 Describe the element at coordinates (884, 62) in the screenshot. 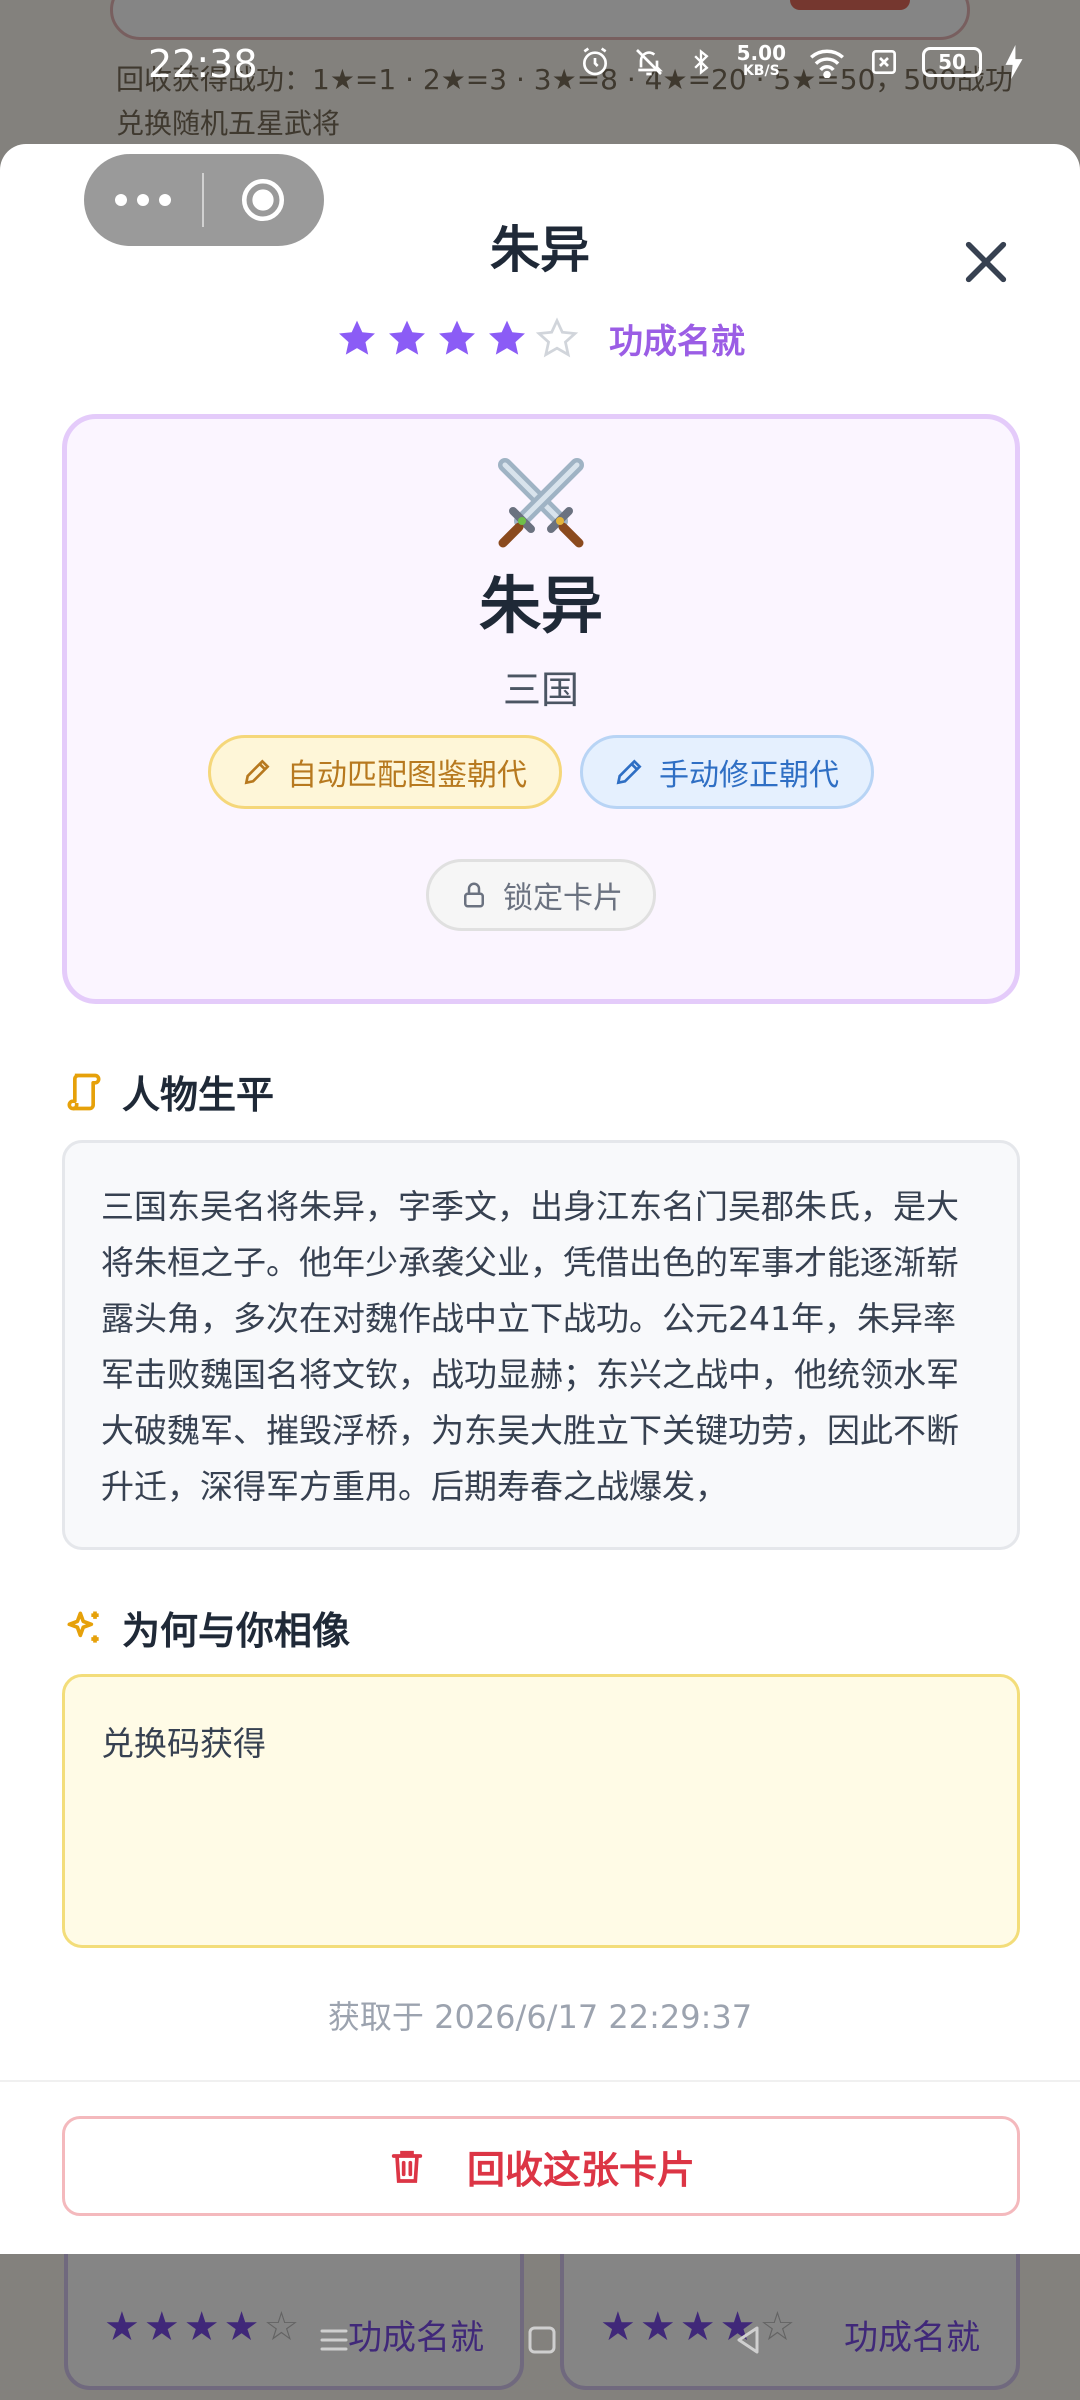

I see `sim-off-icon` at that location.